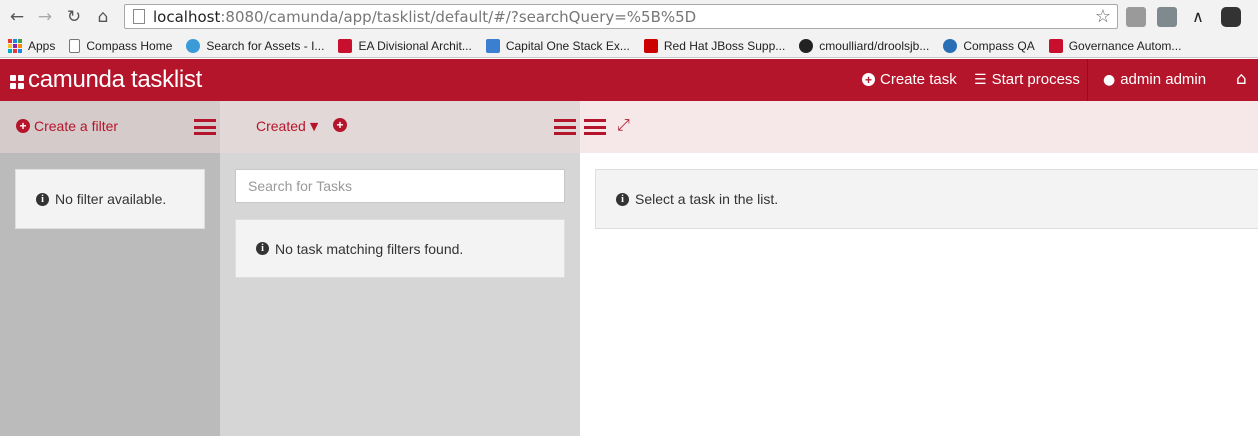 This screenshot has height=436, width=1258. Describe the element at coordinates (281, 126) in the screenshot. I see `sort-label: Created` at that location.